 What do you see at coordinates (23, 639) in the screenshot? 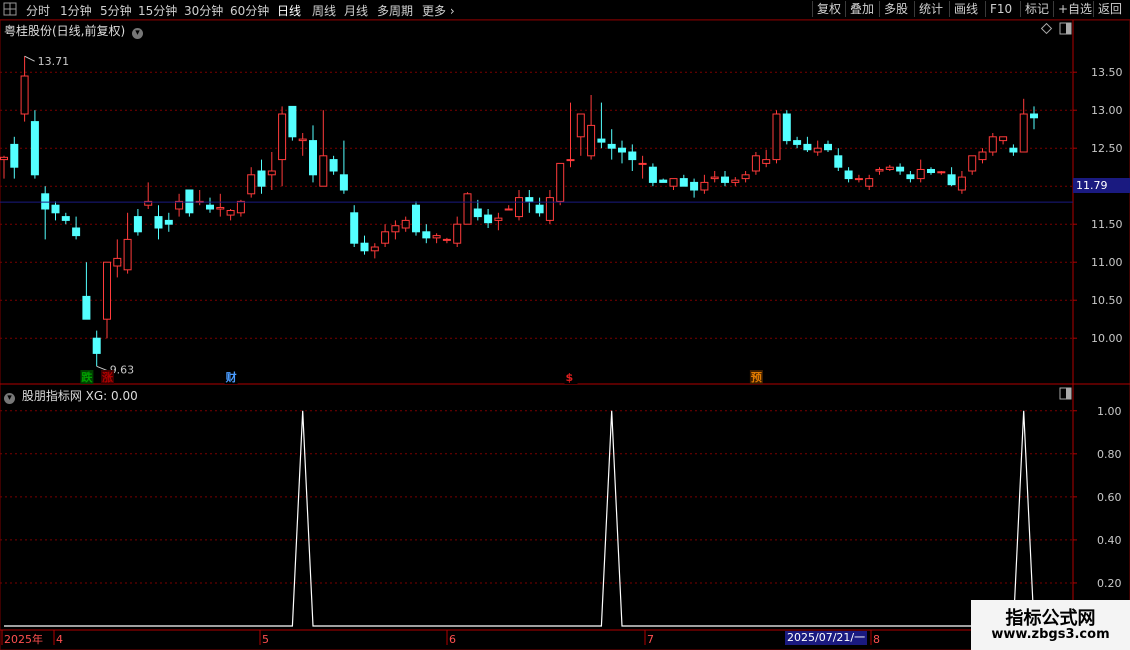
I see `date-label-0: 2025年` at bounding box center [23, 639].